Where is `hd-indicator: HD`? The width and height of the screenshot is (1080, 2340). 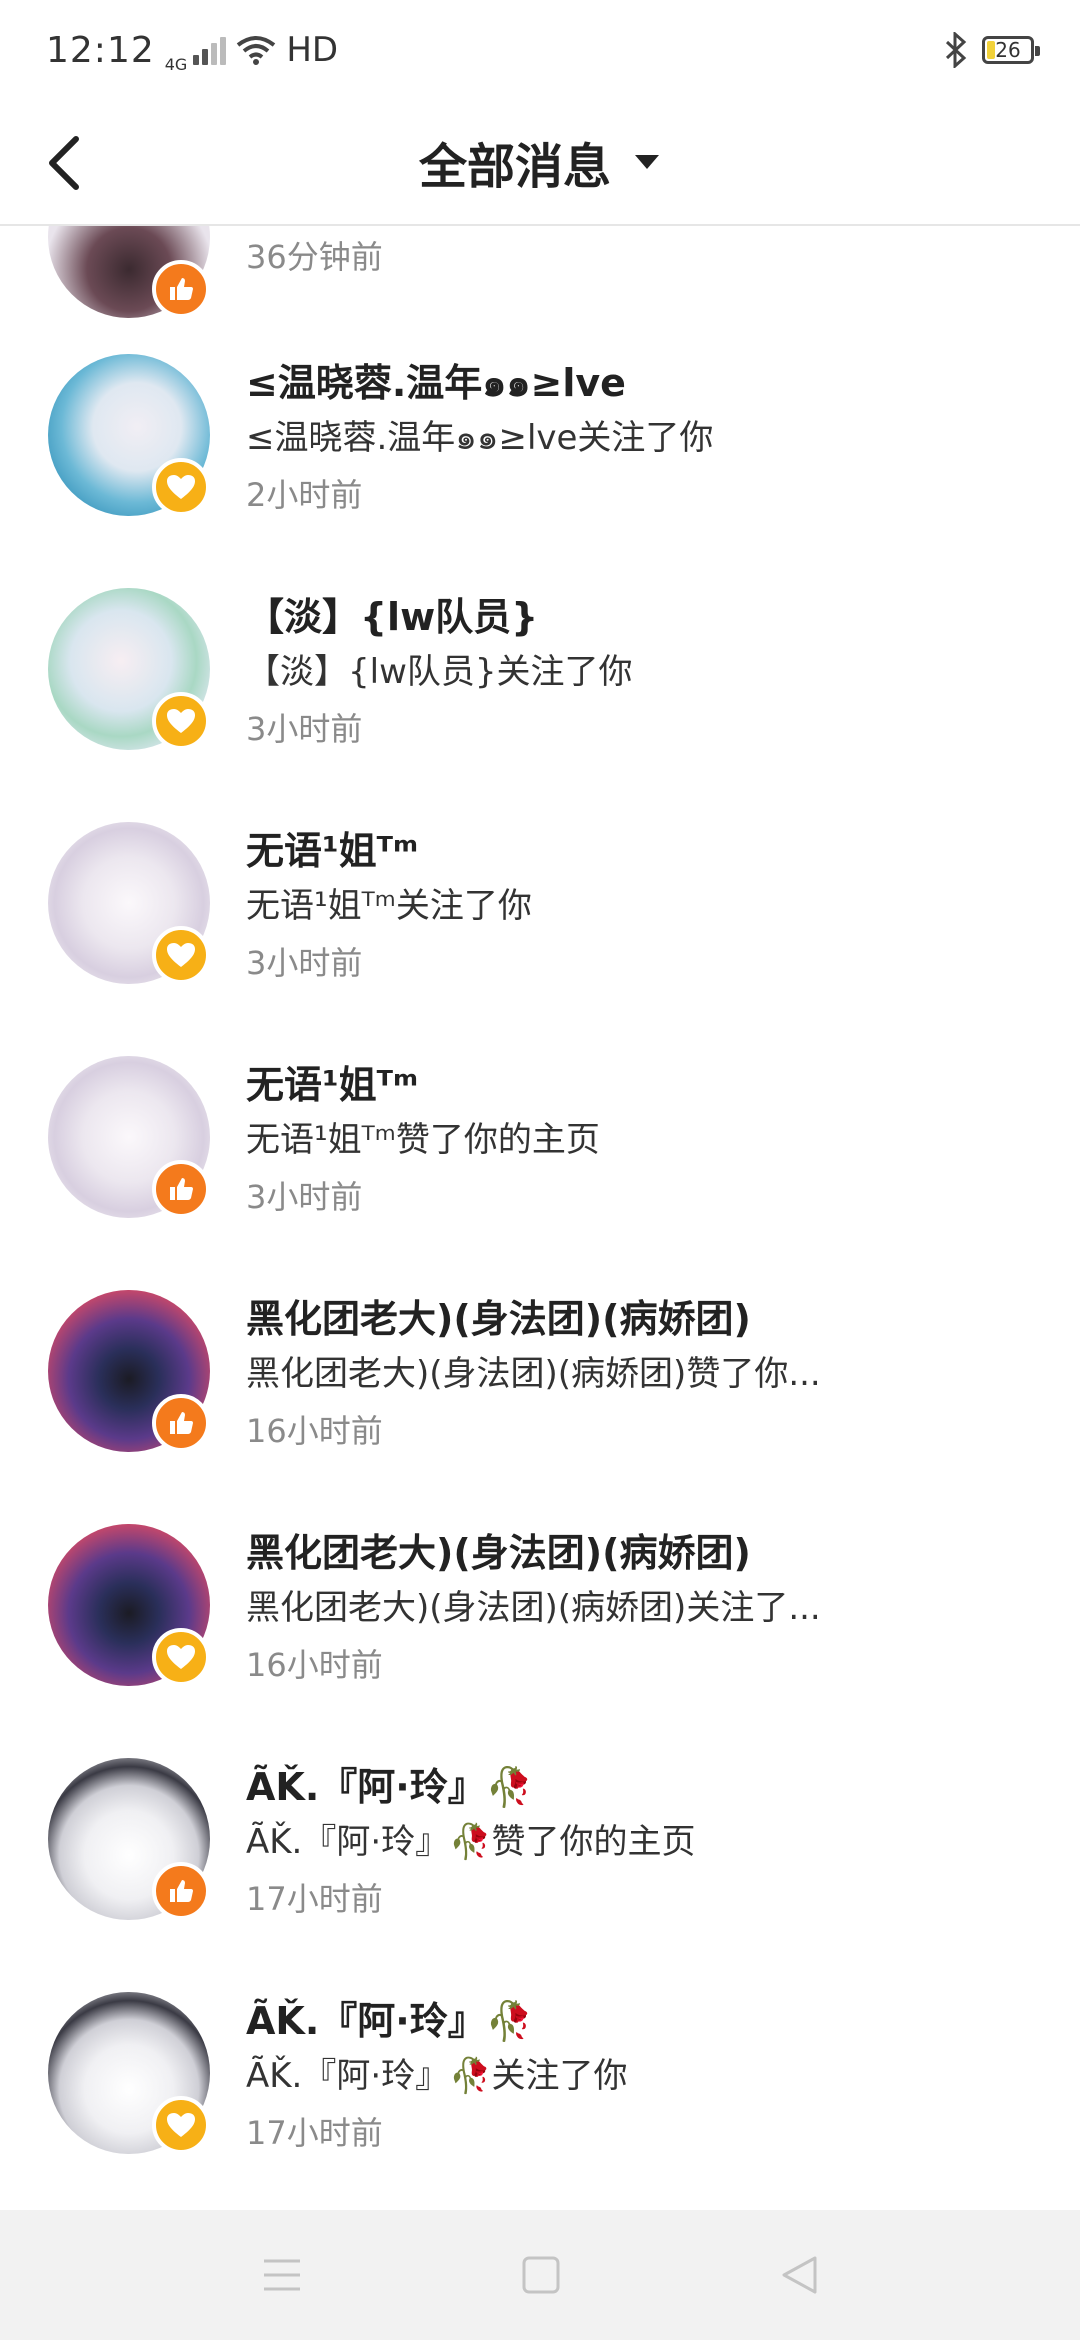 hd-indicator: HD is located at coordinates (312, 50).